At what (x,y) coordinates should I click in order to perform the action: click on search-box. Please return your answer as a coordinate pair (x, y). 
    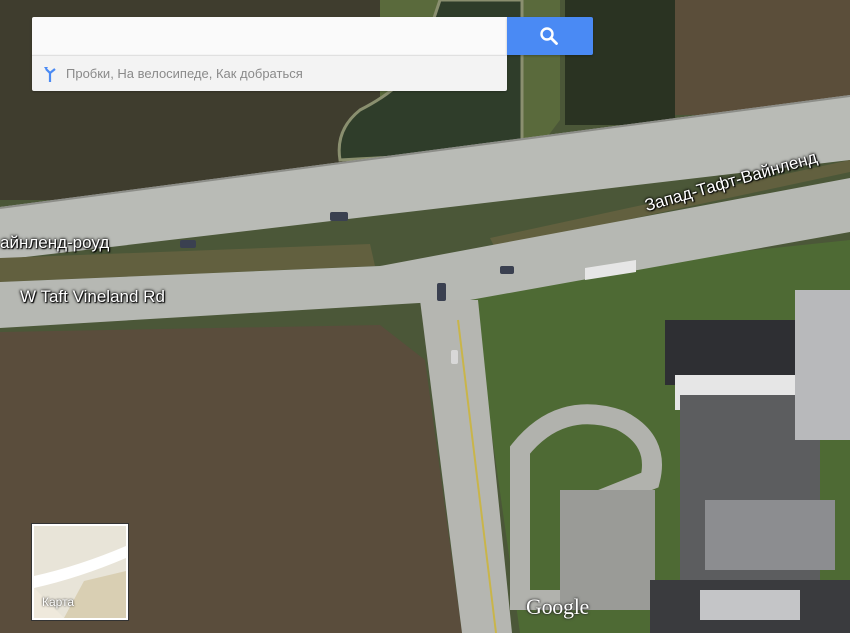
    Looking at the image, I should click on (269, 37).